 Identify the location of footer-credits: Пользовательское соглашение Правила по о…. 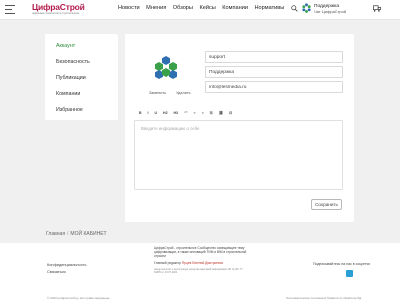
(323, 298).